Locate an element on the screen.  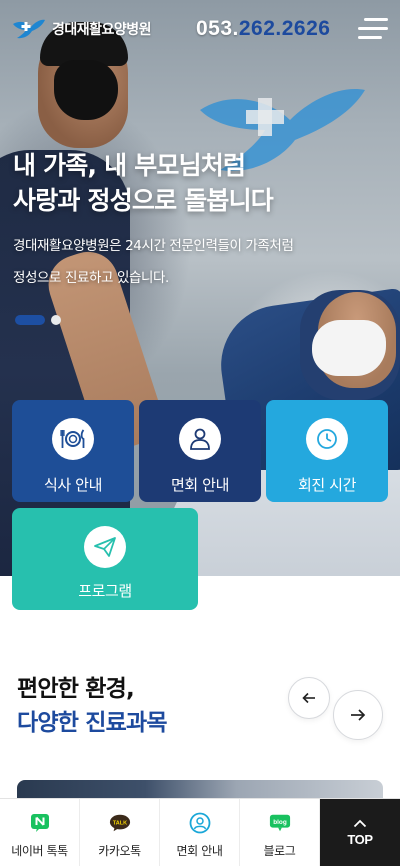
site-header: 경대재활요양병원 053.262.2626 is located at coordinates (200, 31).